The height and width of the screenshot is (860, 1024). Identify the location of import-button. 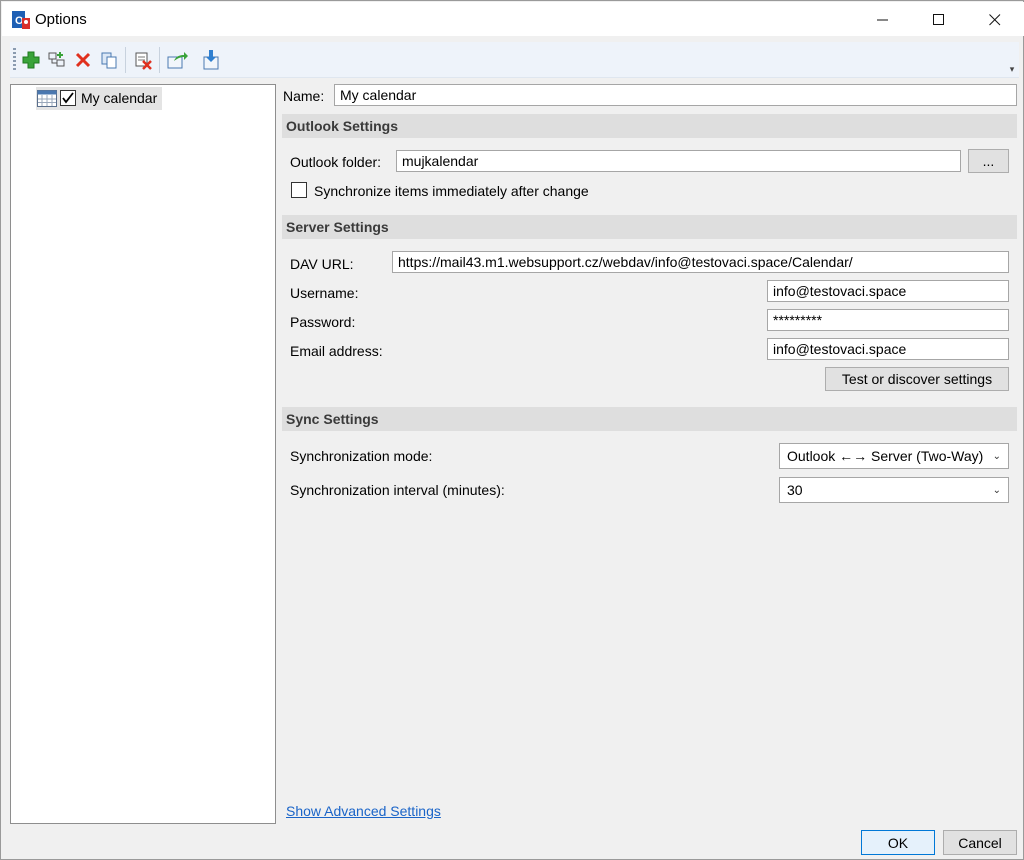
(211, 60).